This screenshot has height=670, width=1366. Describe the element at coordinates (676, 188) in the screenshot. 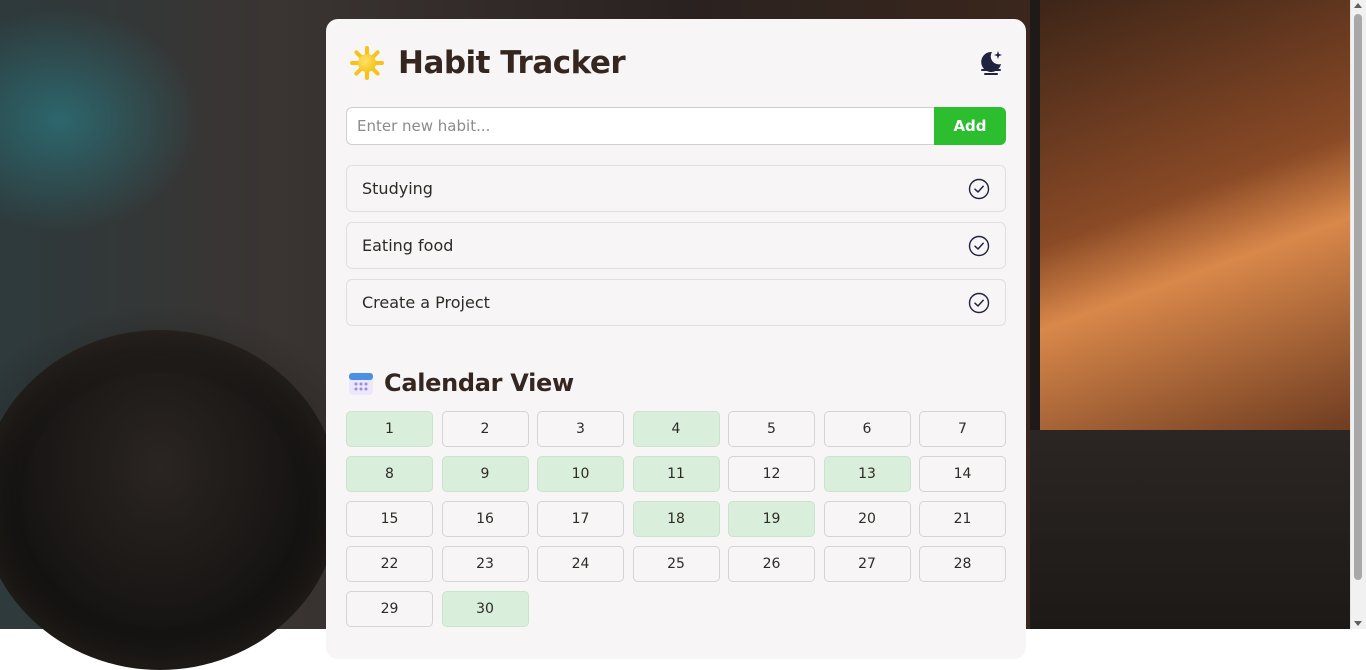

I see `habit-item: Studying` at that location.